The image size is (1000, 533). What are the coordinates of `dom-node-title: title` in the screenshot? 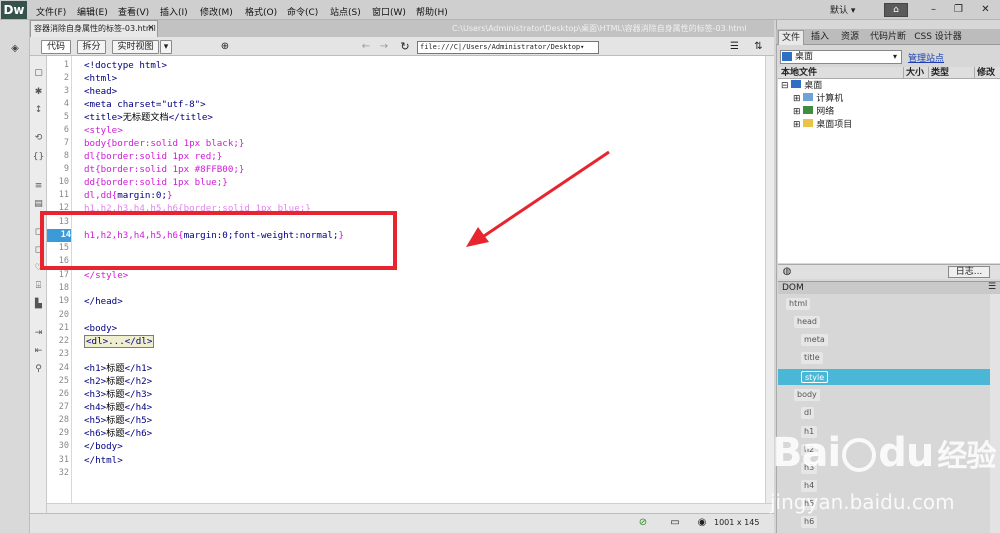 It's located at (812, 358).